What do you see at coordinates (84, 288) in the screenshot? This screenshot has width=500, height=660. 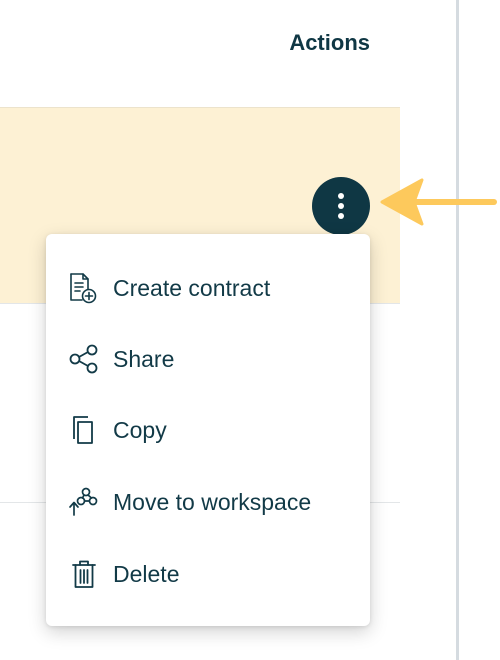 I see `create-contract-icon` at bounding box center [84, 288].